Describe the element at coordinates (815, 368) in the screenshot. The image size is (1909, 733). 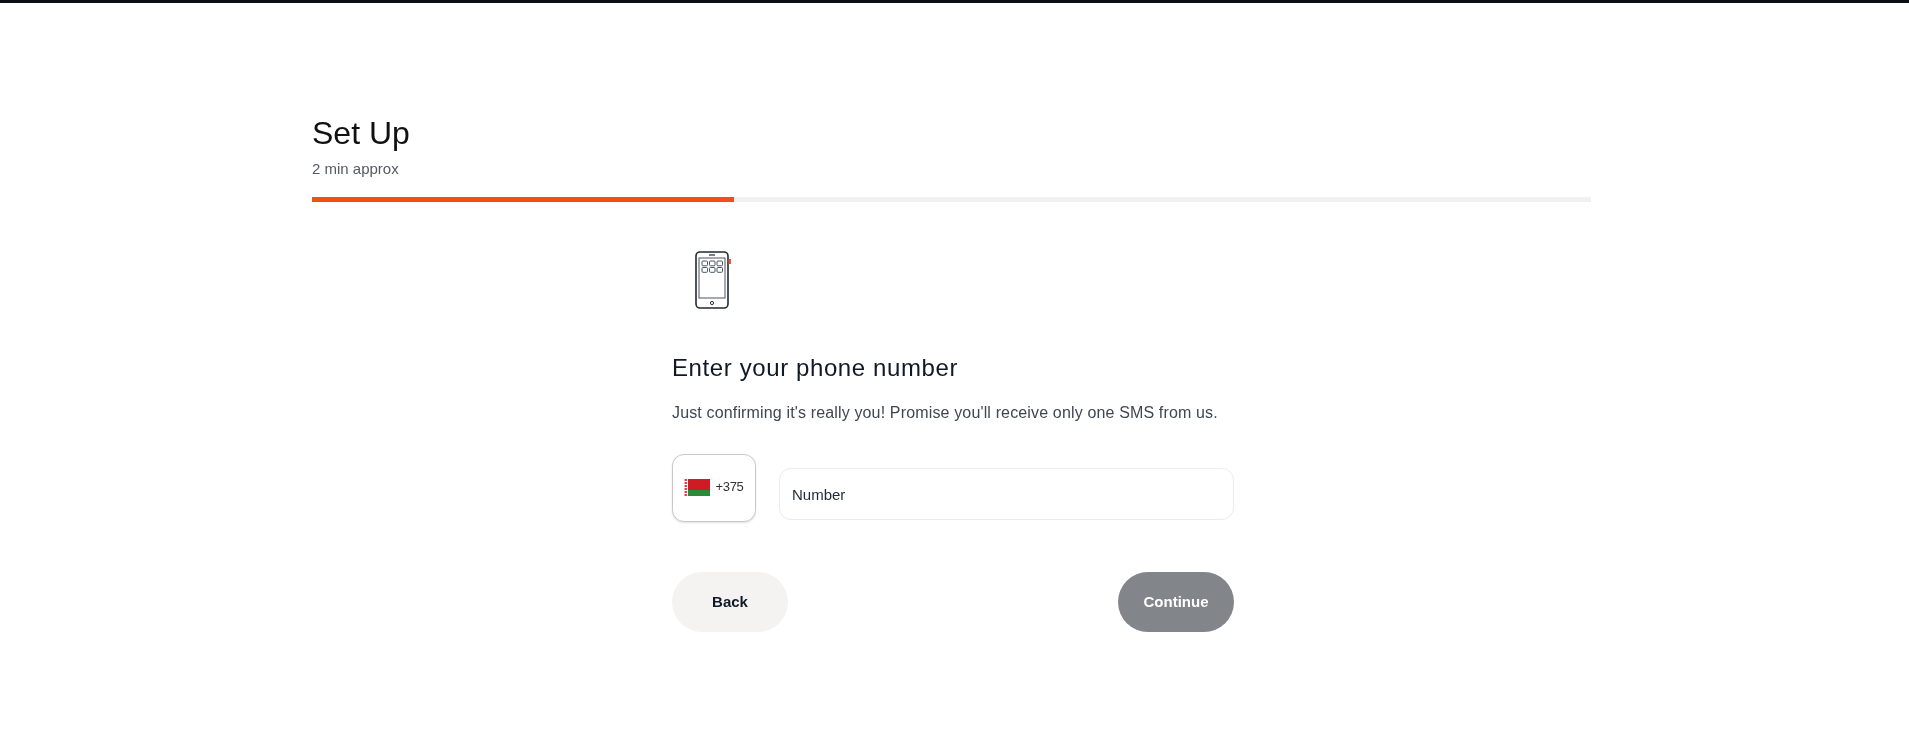
I see `step-heading: Enter your phone number` at that location.